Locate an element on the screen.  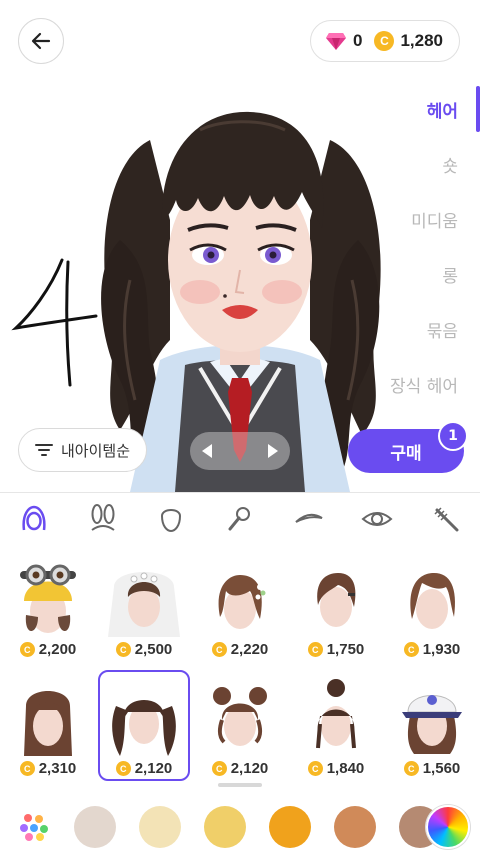
item-price: C 1,560 is located at coordinates (432, 768).